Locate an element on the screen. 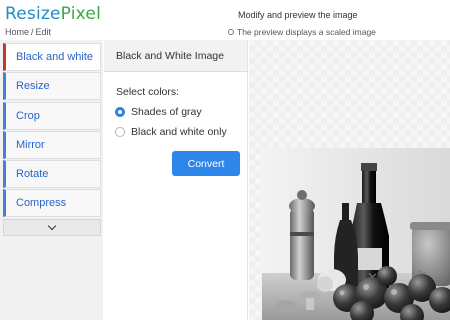 This screenshot has height=320, width=450. select-colors-label: Select colors: is located at coordinates (148, 92).